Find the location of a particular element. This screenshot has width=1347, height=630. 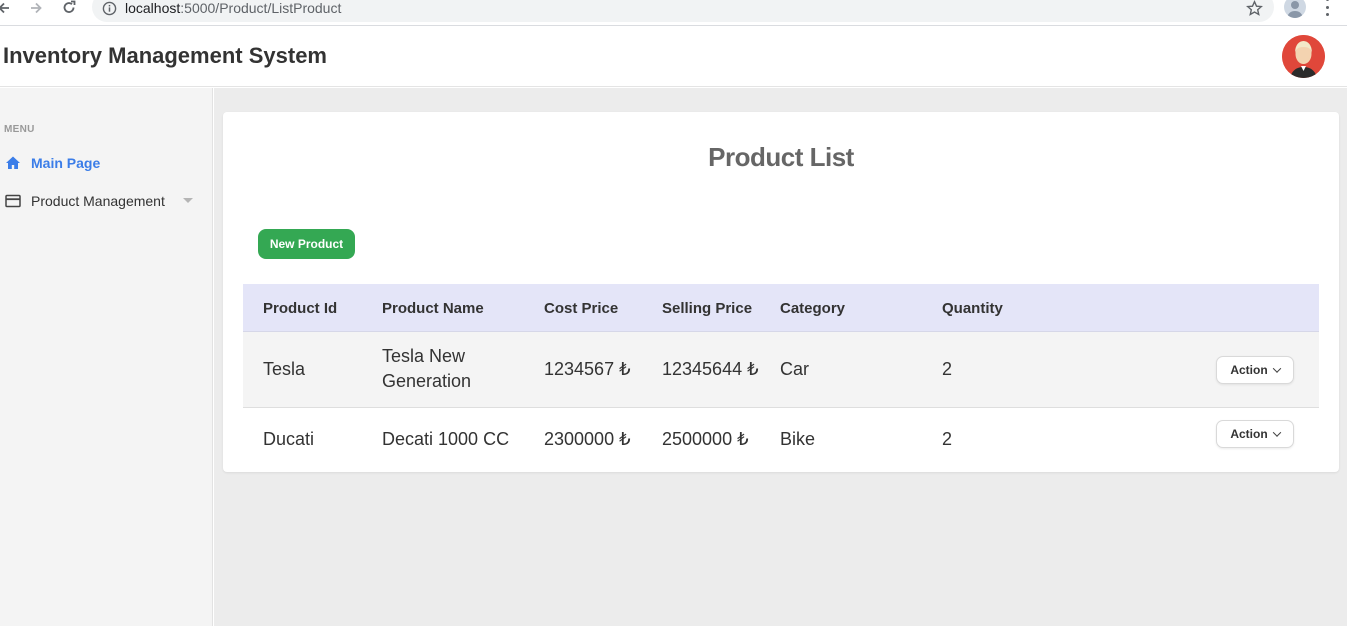

column-header: Quantity is located at coordinates (972, 308).